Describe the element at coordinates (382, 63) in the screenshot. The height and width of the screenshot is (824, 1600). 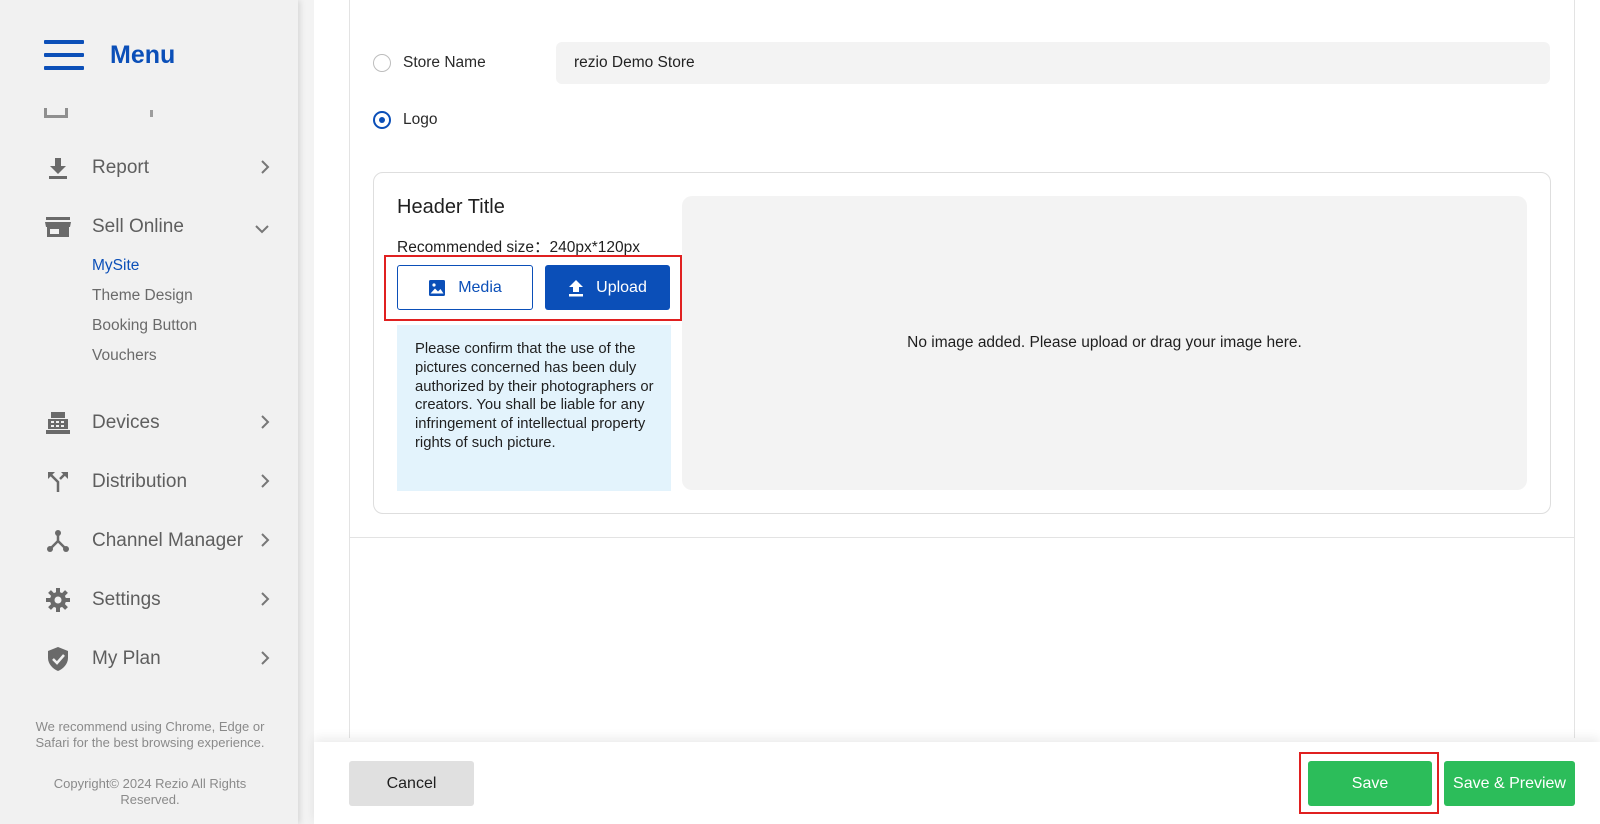
I see `store-name-radio` at that location.